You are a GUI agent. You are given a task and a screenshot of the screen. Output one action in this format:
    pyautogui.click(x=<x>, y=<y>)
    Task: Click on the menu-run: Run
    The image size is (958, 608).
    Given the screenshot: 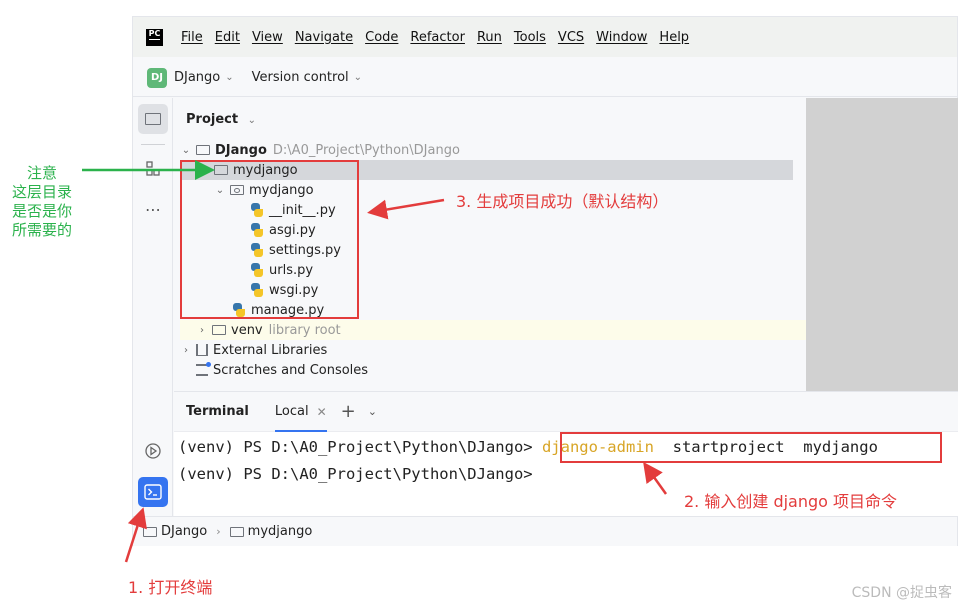 What is the action you would take?
    pyautogui.click(x=489, y=37)
    